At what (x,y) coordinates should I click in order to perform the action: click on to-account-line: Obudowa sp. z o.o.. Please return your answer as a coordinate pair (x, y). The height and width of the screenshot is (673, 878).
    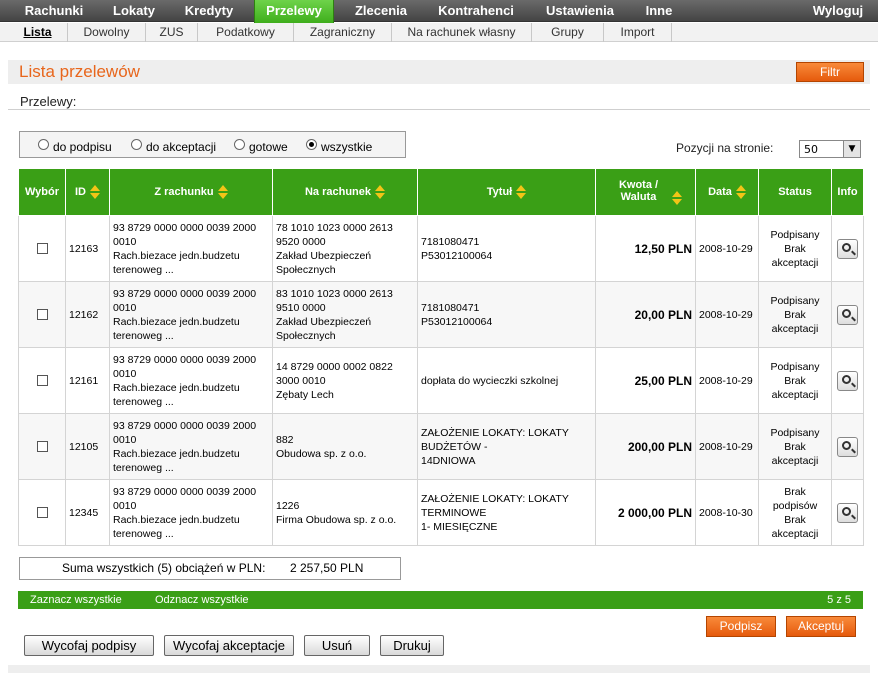
    Looking at the image, I should click on (321, 453).